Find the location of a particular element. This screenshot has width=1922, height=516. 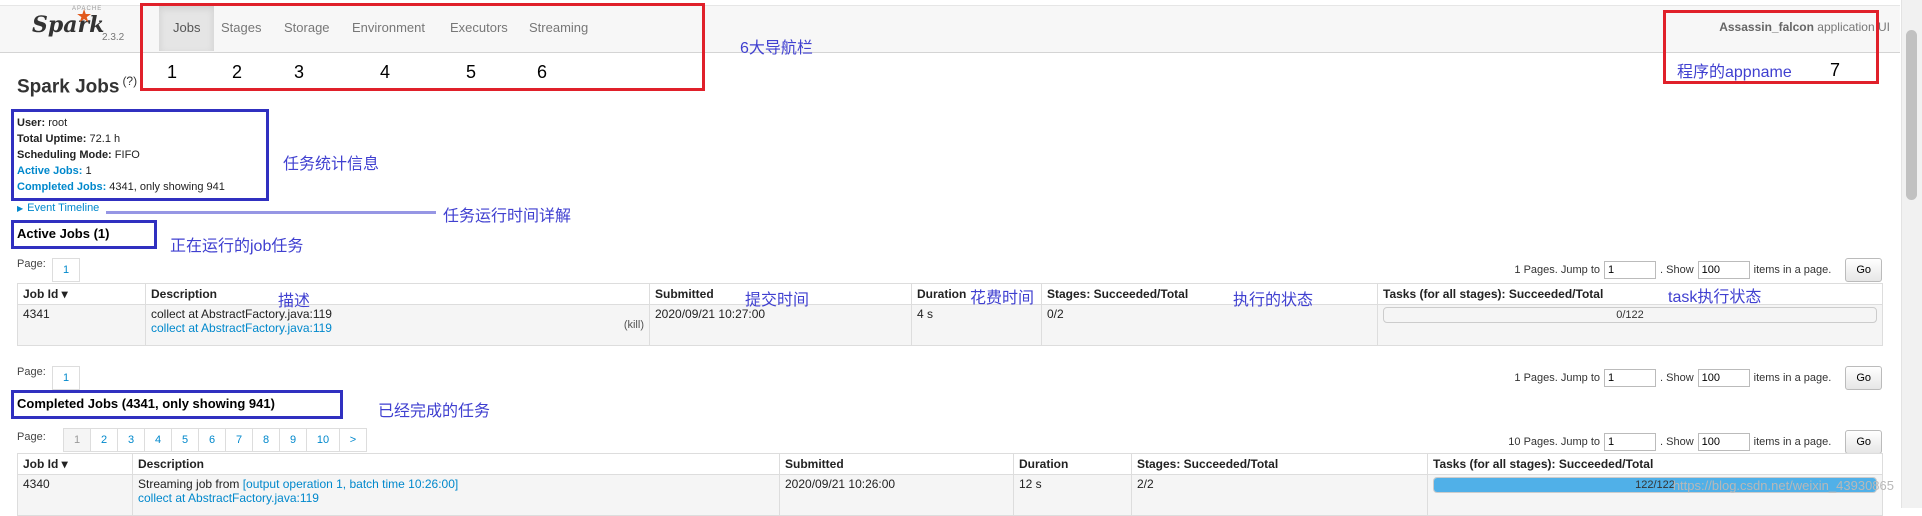

active-bottom-show-text: . Show is located at coordinates (1677, 378).